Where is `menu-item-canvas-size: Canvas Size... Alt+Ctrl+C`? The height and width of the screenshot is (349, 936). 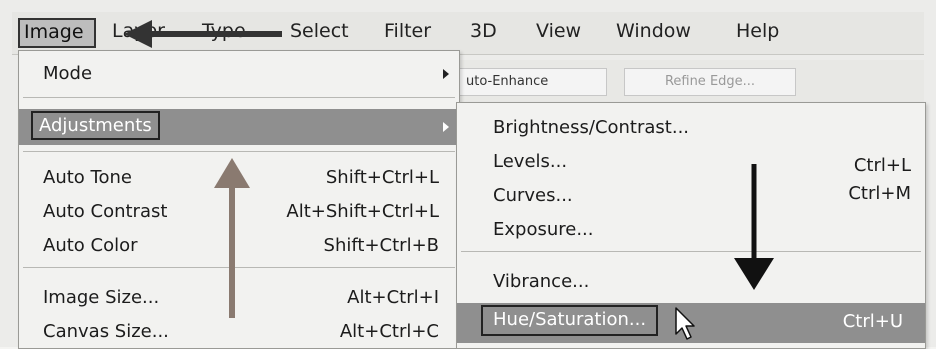
menu-item-canvas-size: Canvas Size... Alt+Ctrl+C is located at coordinates (239, 332).